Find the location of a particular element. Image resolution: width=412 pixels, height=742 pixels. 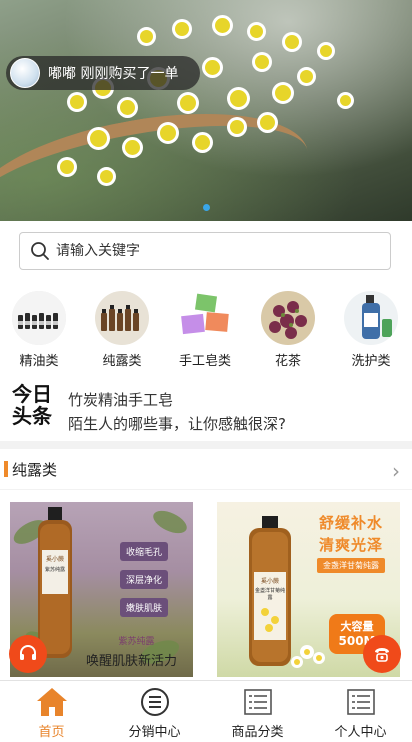

section-header-hydrosol: 纯露类 › is located at coordinates (206, 469).